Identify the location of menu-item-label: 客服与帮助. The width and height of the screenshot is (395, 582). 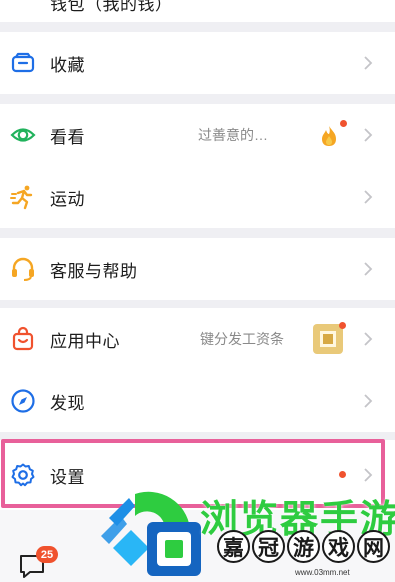
(94, 271).